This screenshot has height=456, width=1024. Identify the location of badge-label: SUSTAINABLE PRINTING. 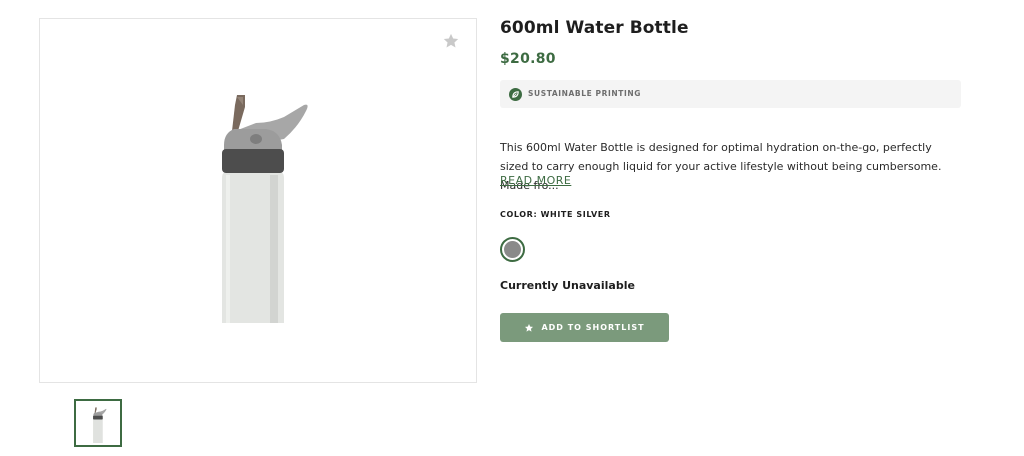
(585, 93).